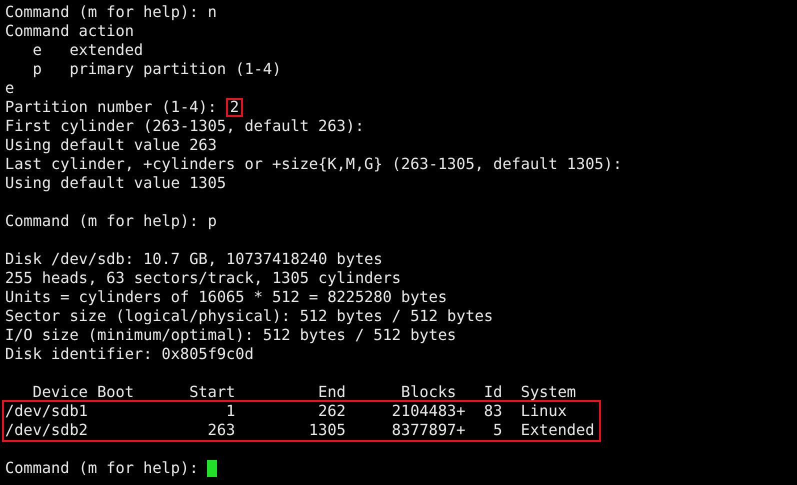 Image resolution: width=797 pixels, height=485 pixels. Describe the element at coordinates (111, 107) in the screenshot. I see `terminal-line: Partition number (1-4):` at that location.